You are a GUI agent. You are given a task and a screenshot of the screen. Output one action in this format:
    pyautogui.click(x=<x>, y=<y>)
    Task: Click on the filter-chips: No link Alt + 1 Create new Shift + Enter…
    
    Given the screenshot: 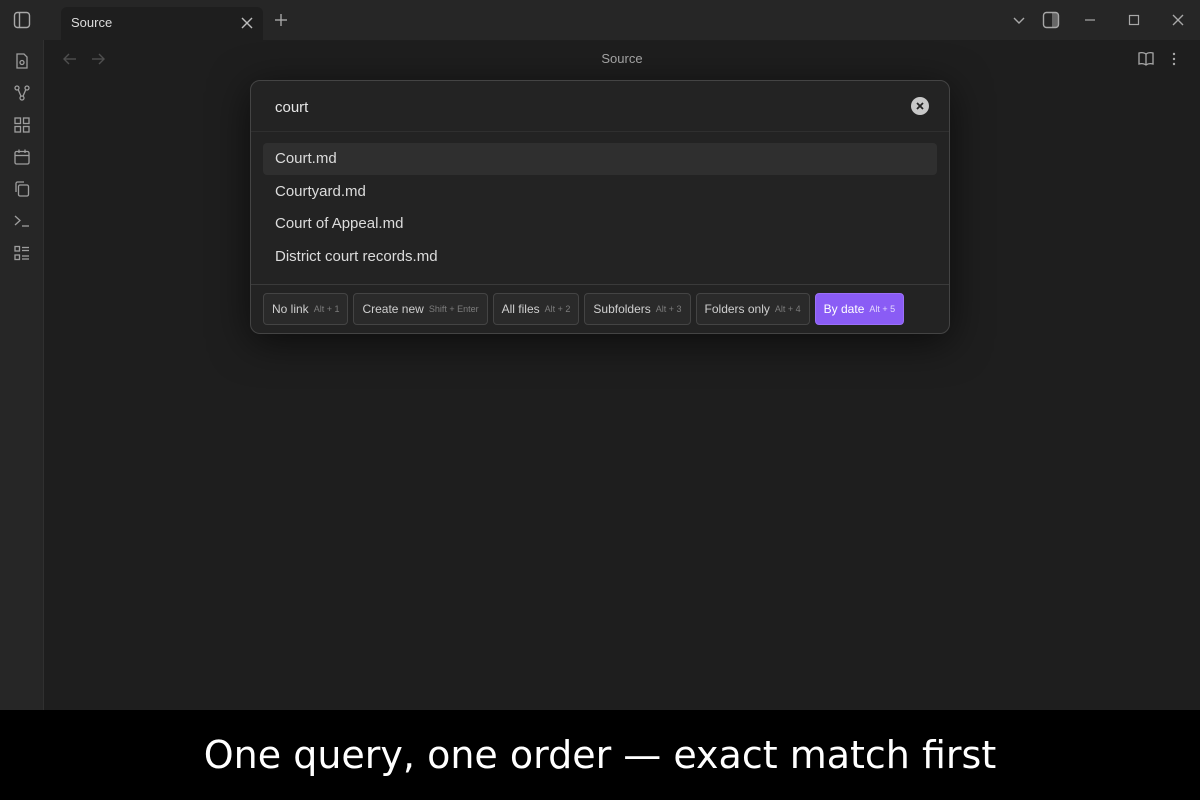 What is the action you would take?
    pyautogui.click(x=584, y=309)
    